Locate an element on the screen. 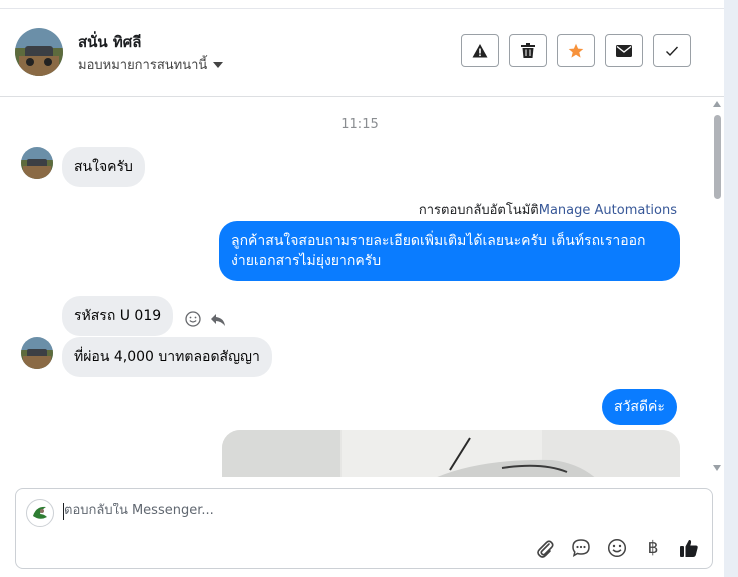 This screenshot has width=738, height=577. automation-label-text: การตอบกลับอัตโนมัติ is located at coordinates (478, 210).